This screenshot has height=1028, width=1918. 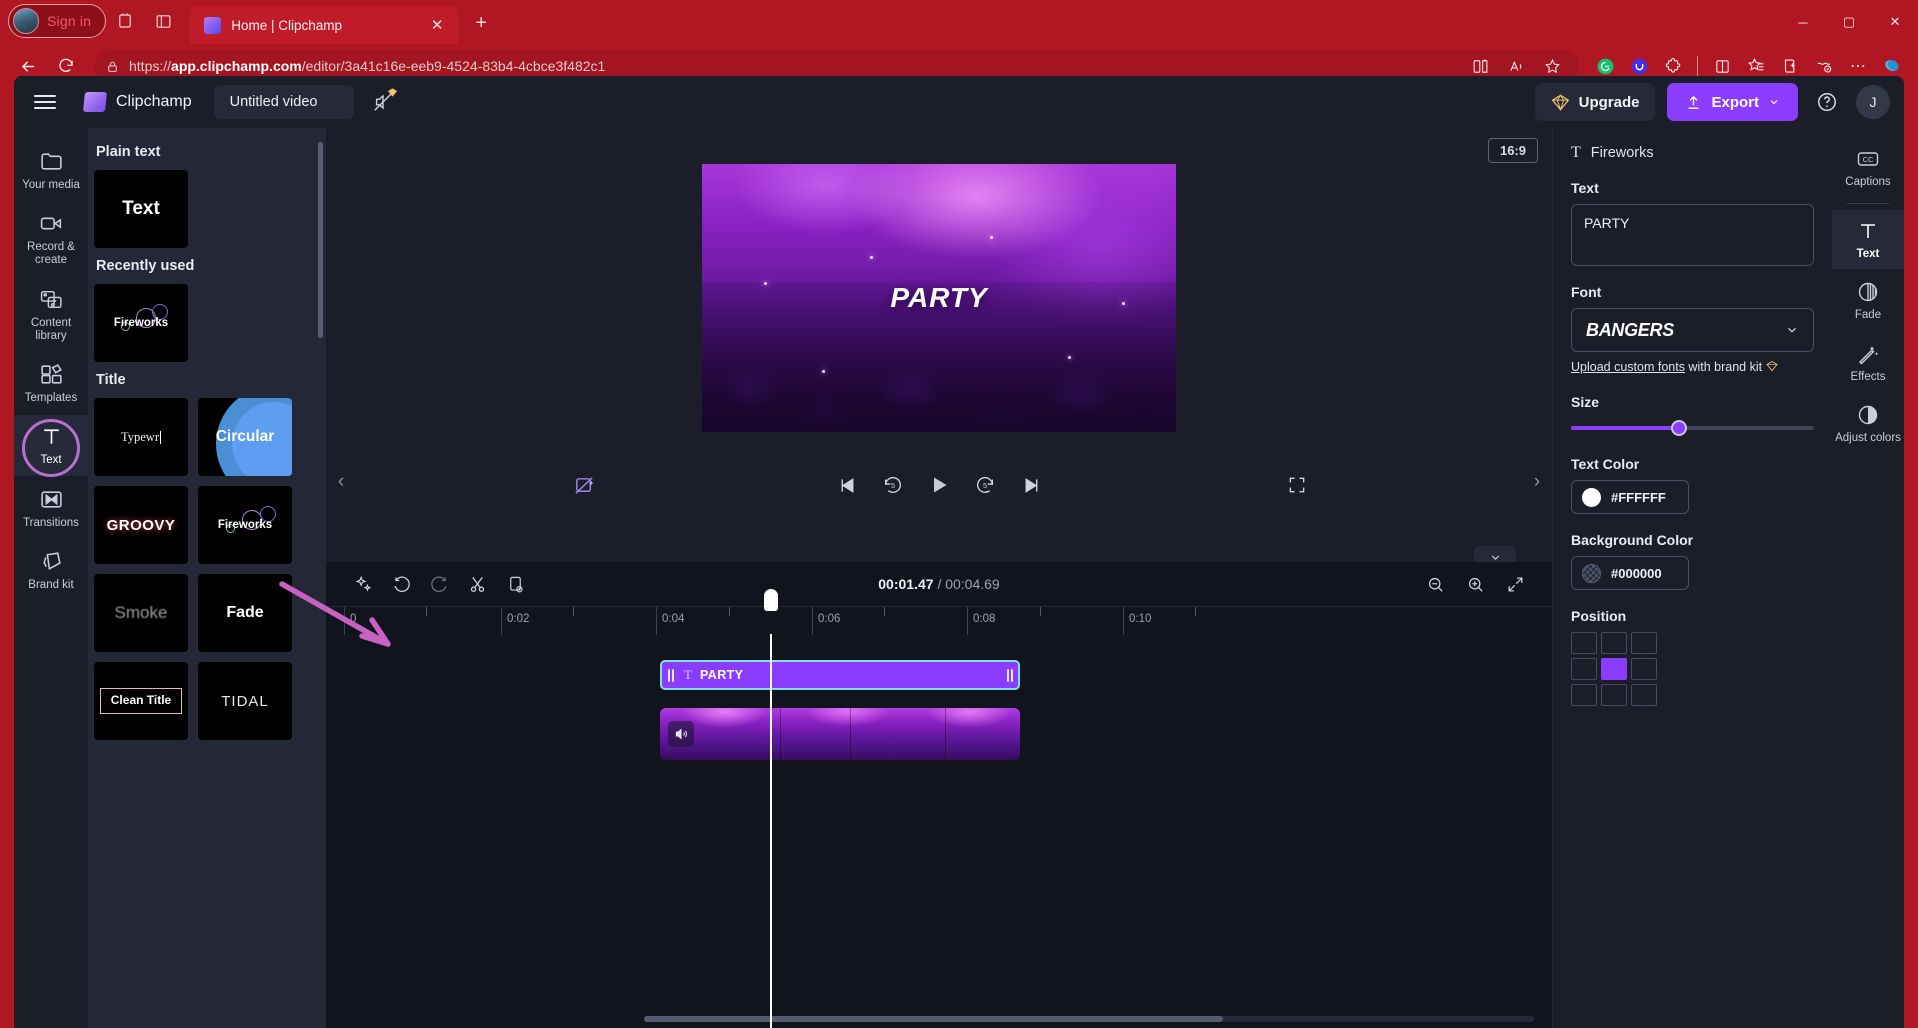 I want to click on slider-thumb, so click(x=1678, y=428).